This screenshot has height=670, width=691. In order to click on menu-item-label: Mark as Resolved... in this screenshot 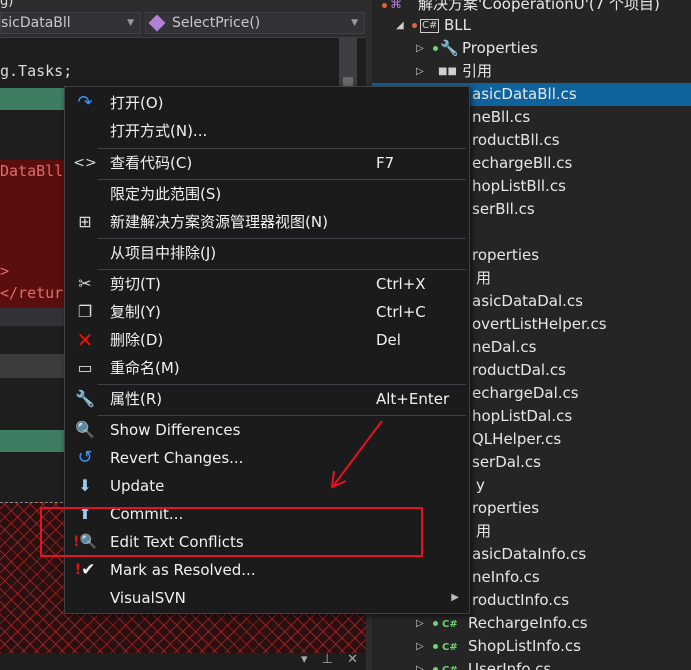, I will do `click(183, 570)`.